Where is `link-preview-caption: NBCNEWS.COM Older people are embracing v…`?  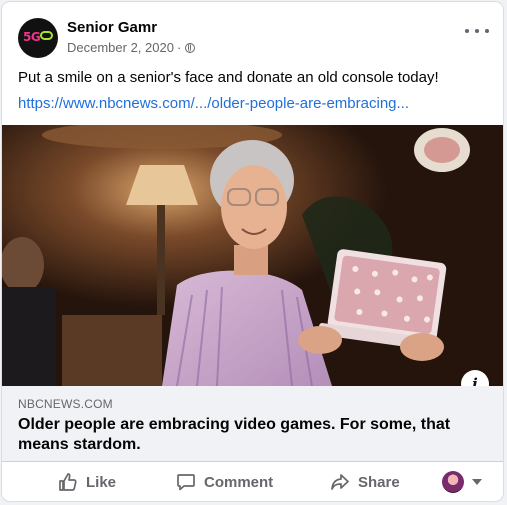
link-preview-caption: NBCNEWS.COM Older people are embracing v… is located at coordinates (252, 424).